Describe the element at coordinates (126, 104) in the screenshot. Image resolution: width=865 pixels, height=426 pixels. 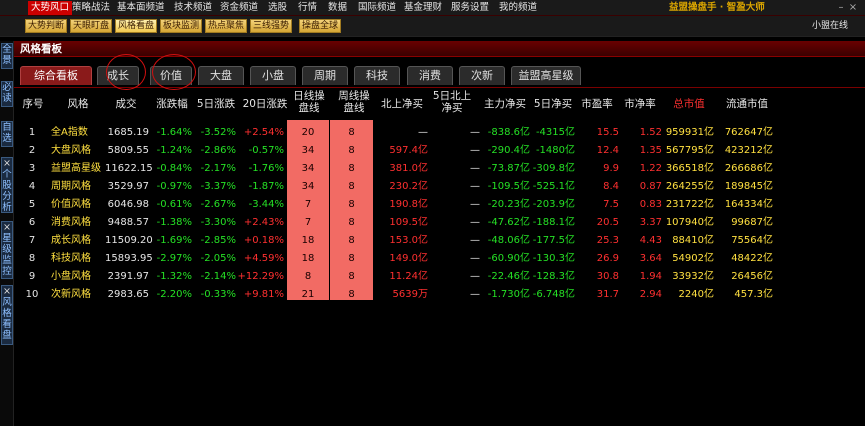
I see `col-header-vol: 成交` at that location.